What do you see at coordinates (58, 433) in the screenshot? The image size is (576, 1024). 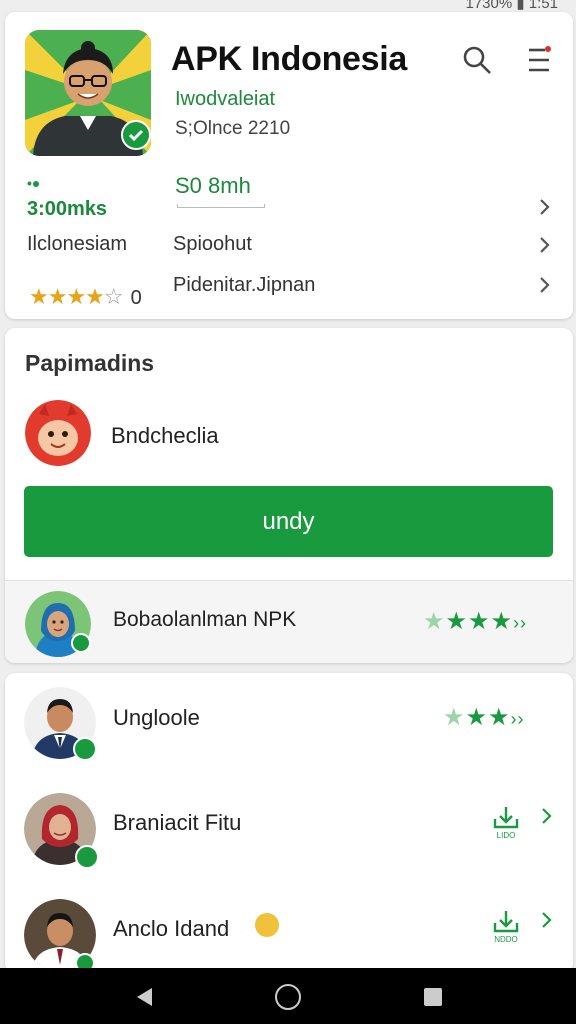 I see `mascot-avatar` at bounding box center [58, 433].